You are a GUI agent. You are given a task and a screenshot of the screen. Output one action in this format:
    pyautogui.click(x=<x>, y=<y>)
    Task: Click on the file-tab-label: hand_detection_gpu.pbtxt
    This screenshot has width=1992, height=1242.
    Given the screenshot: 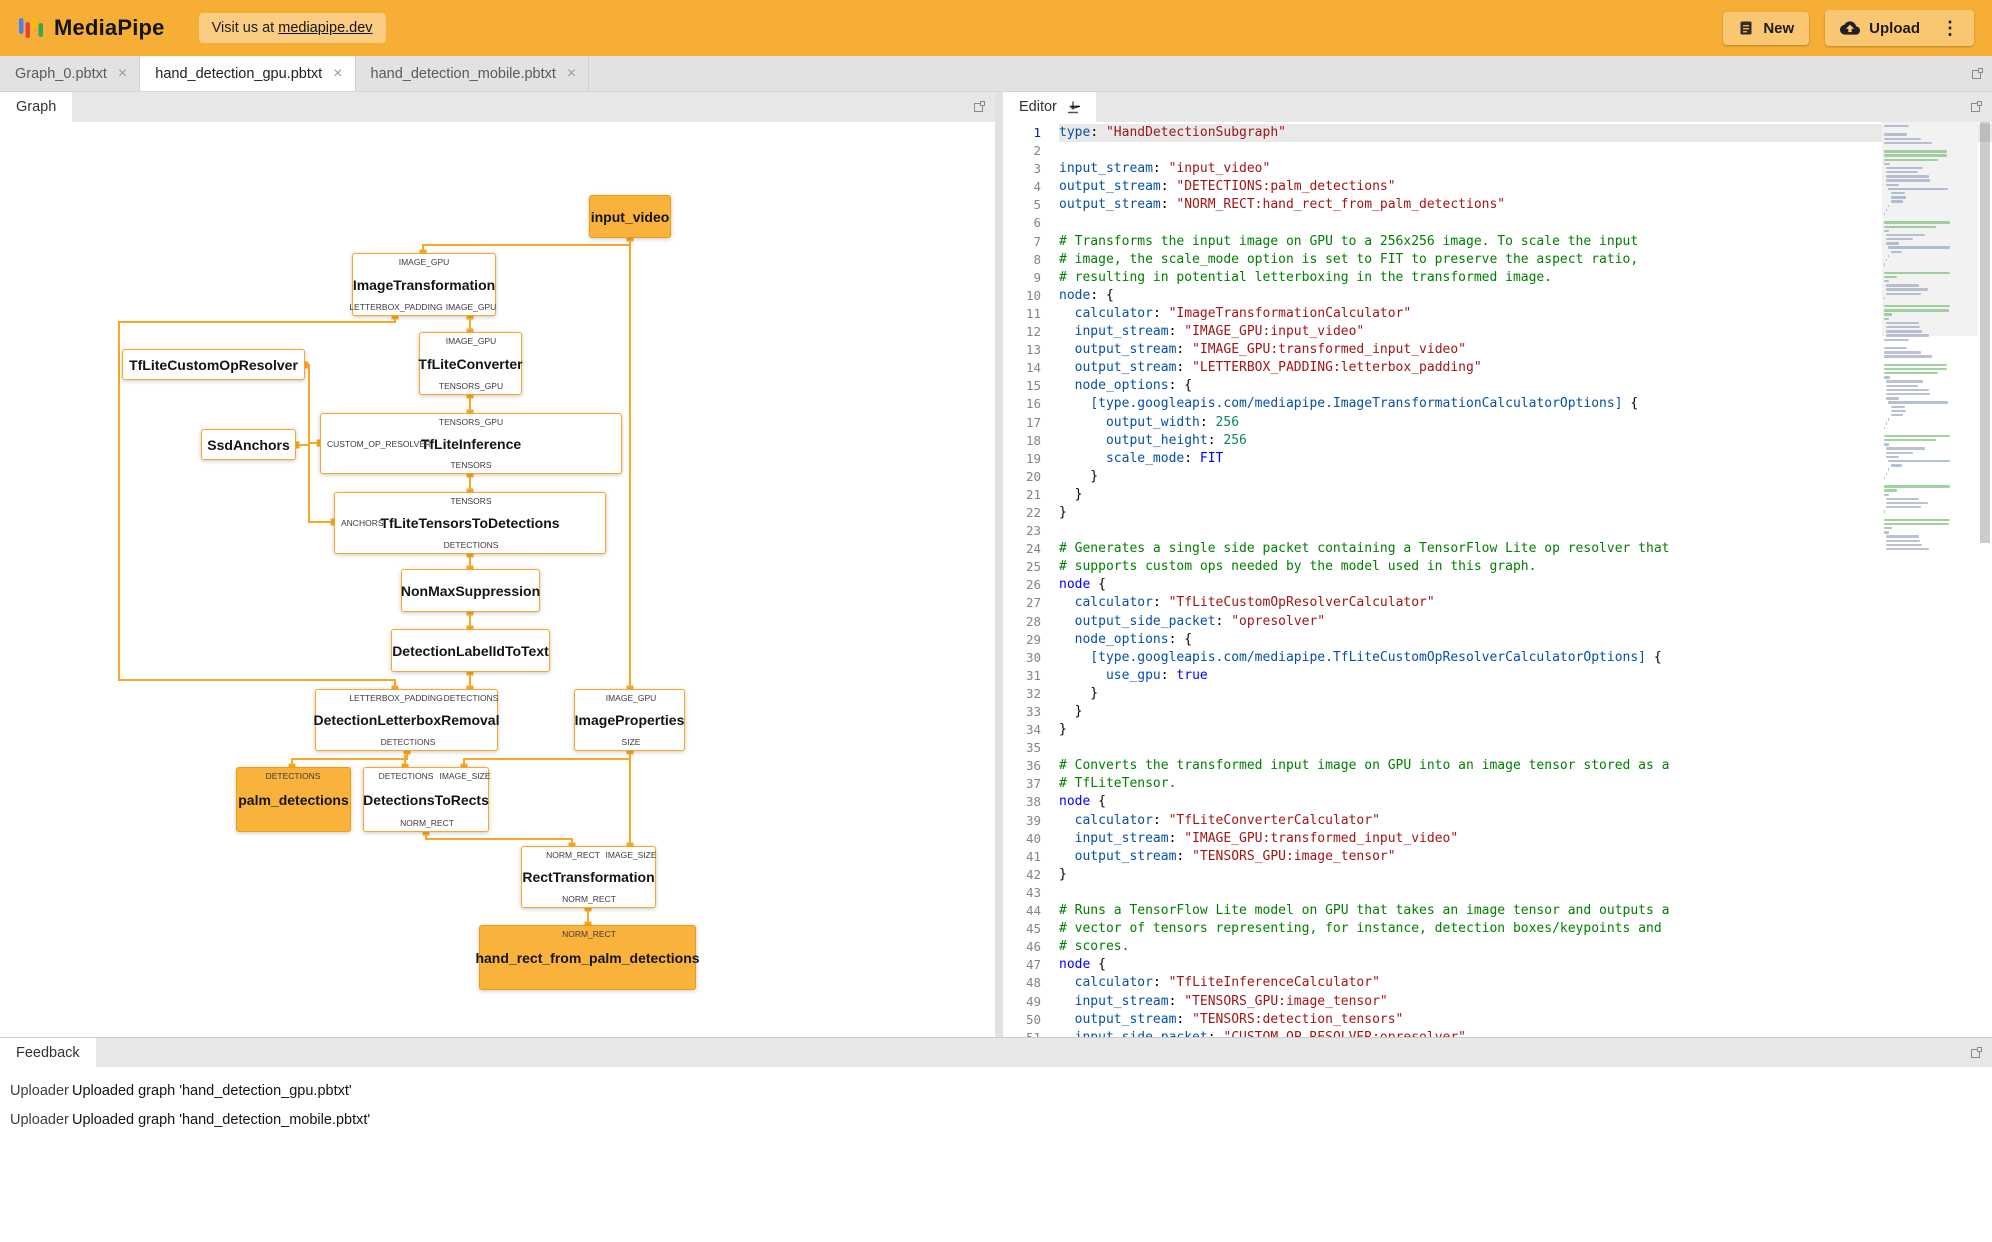 What is the action you would take?
    pyautogui.click(x=239, y=73)
    